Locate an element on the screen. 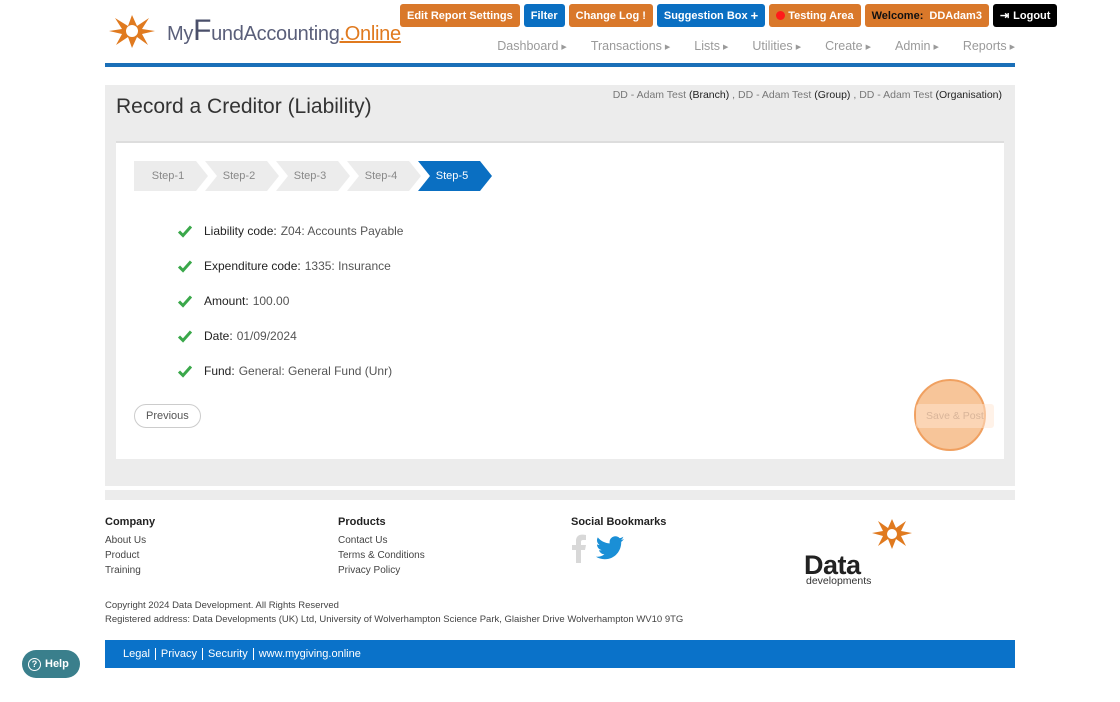 This screenshot has height=702, width=1120. footer-link-about: About Us is located at coordinates (130, 540).